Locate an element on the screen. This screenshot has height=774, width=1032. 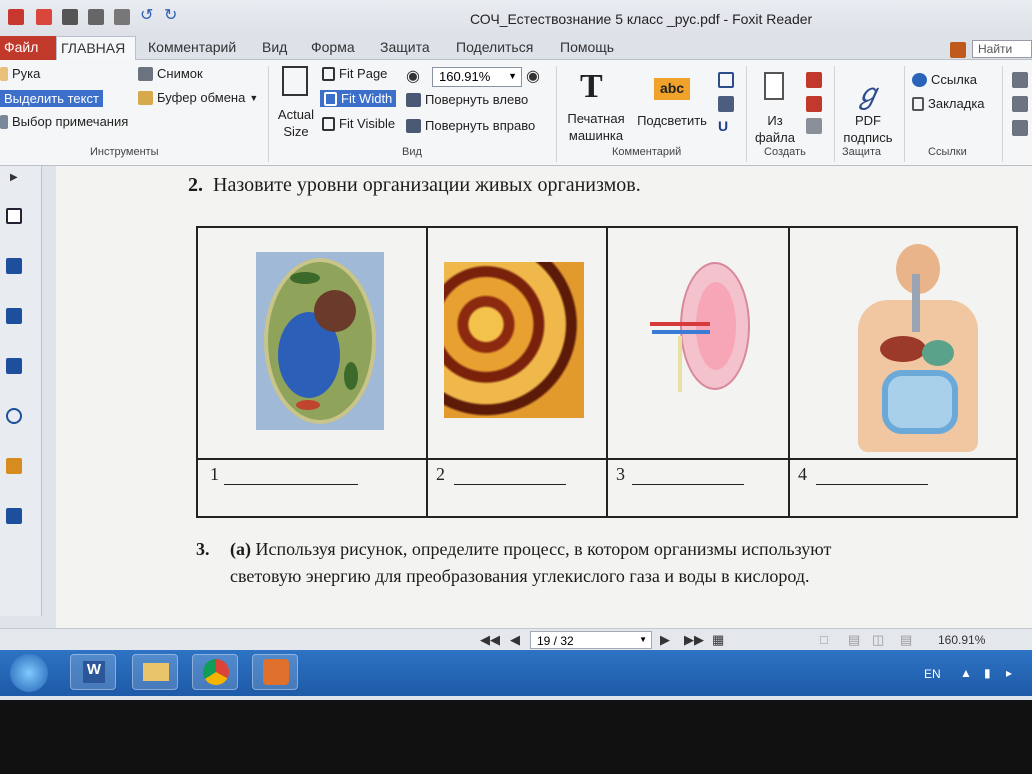
comment-icon is located at coordinates (726, 104).